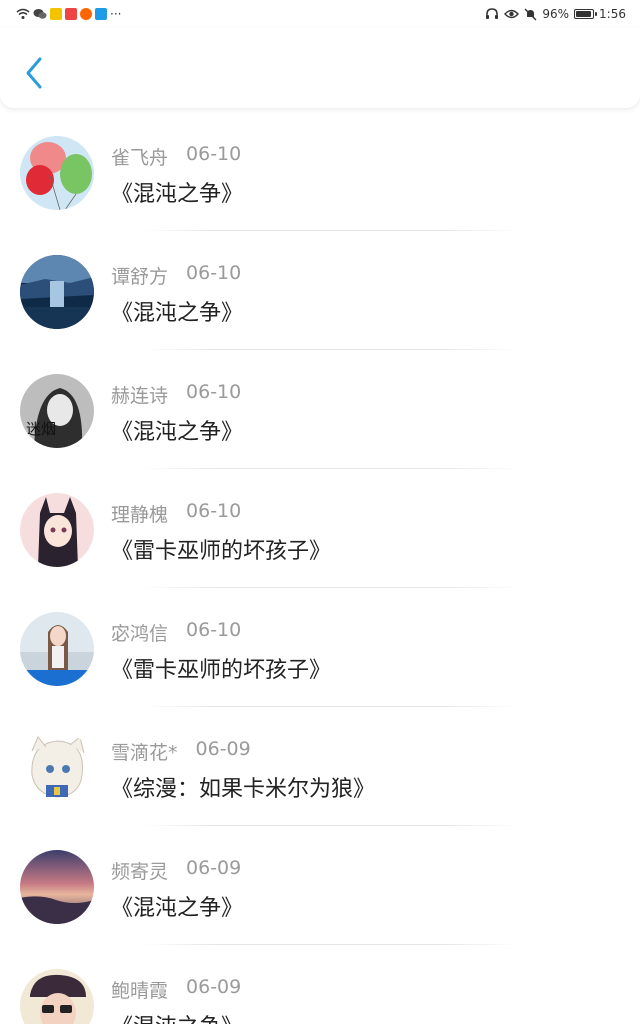 The width and height of the screenshot is (640, 1024). Describe the element at coordinates (320, 171) in the screenshot. I see `list-item: 雀飞舟 06-10 《混沌之争》` at that location.